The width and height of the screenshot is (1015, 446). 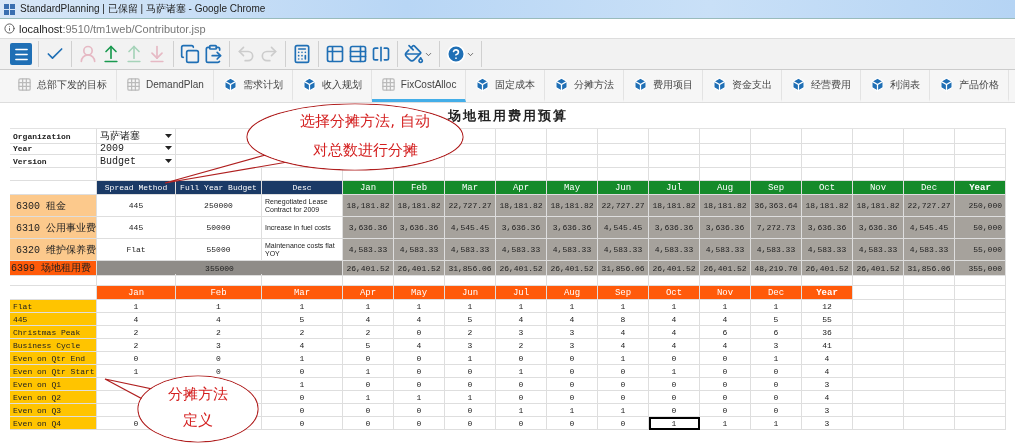 I want to click on sheet-tab: 固定成本, so click(x=506, y=86).